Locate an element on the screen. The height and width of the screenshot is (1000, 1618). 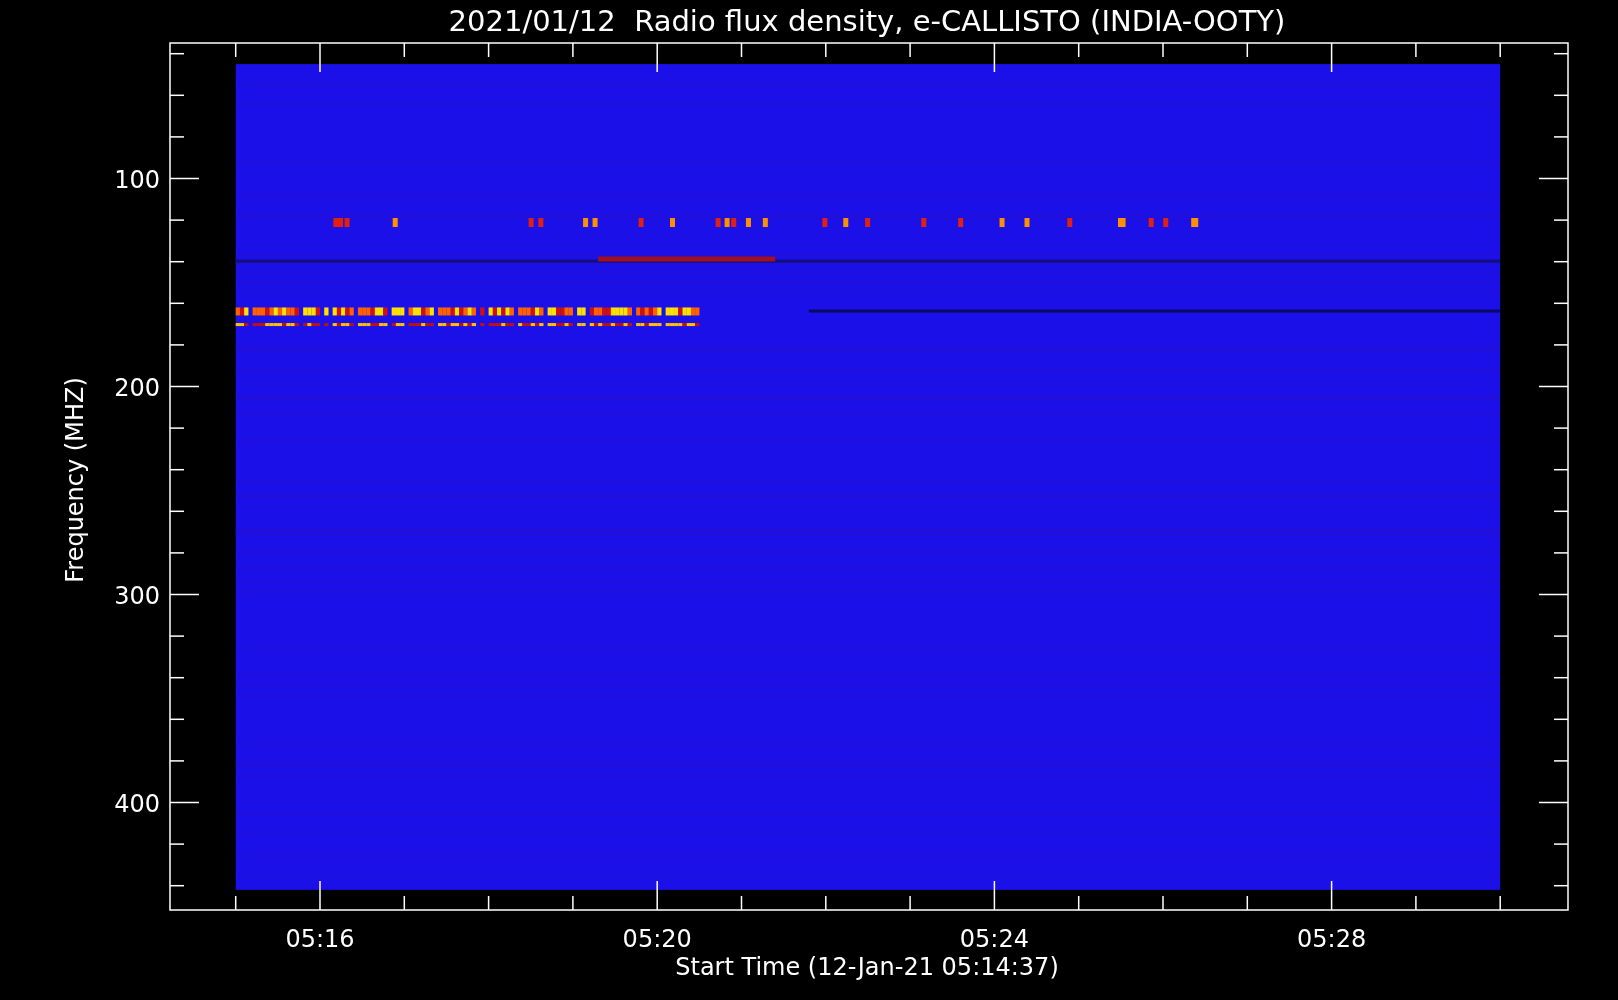
x-tick-label: 05:16 is located at coordinates (320, 939).